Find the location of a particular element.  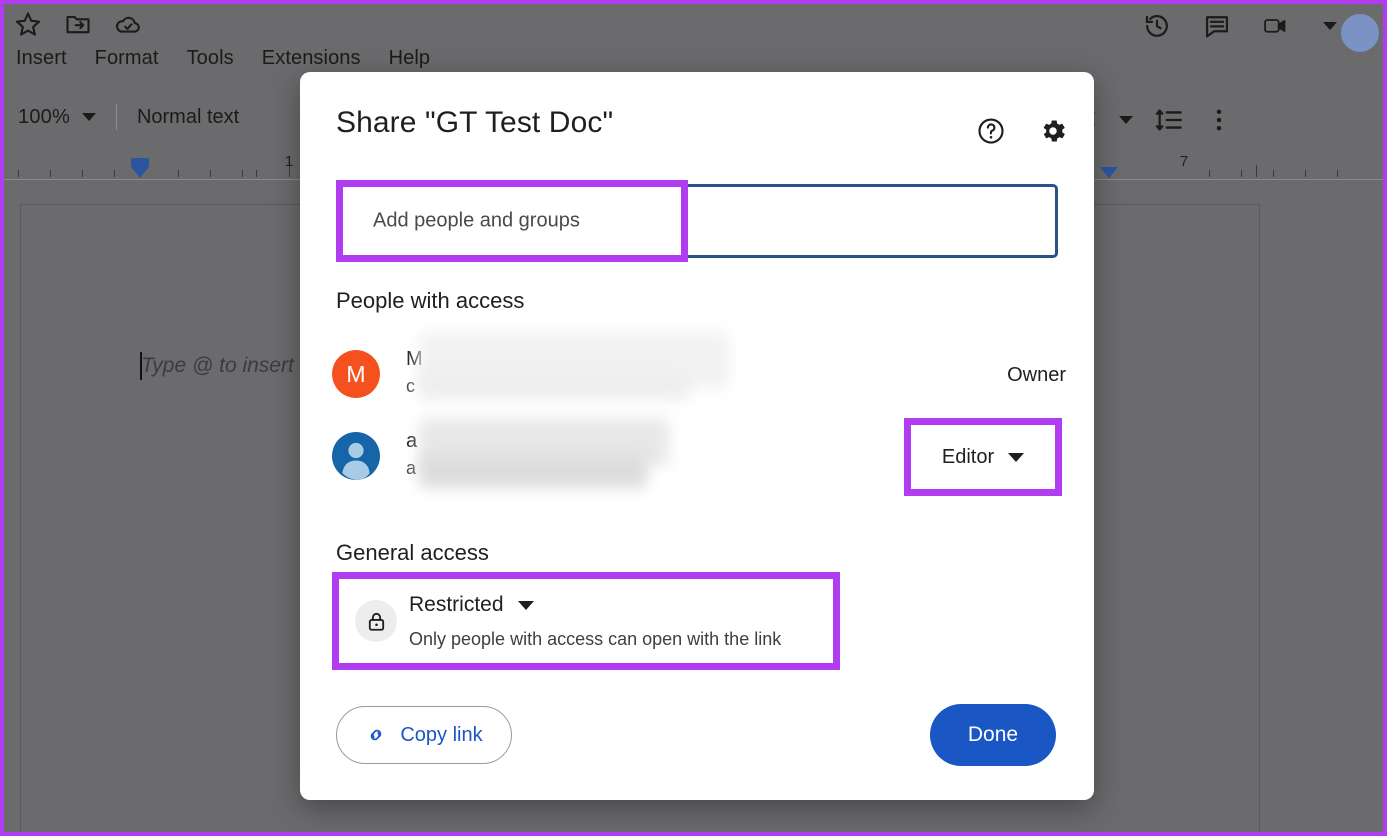

zoom-chevron-down-icon is located at coordinates (88, 117).